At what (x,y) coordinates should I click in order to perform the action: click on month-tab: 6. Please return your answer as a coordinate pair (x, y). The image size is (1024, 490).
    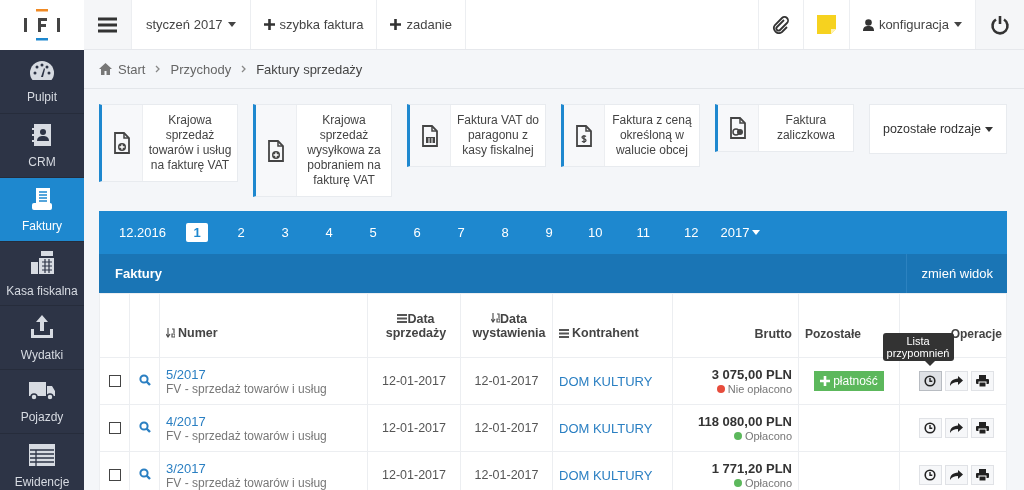
    Looking at the image, I should click on (417, 232).